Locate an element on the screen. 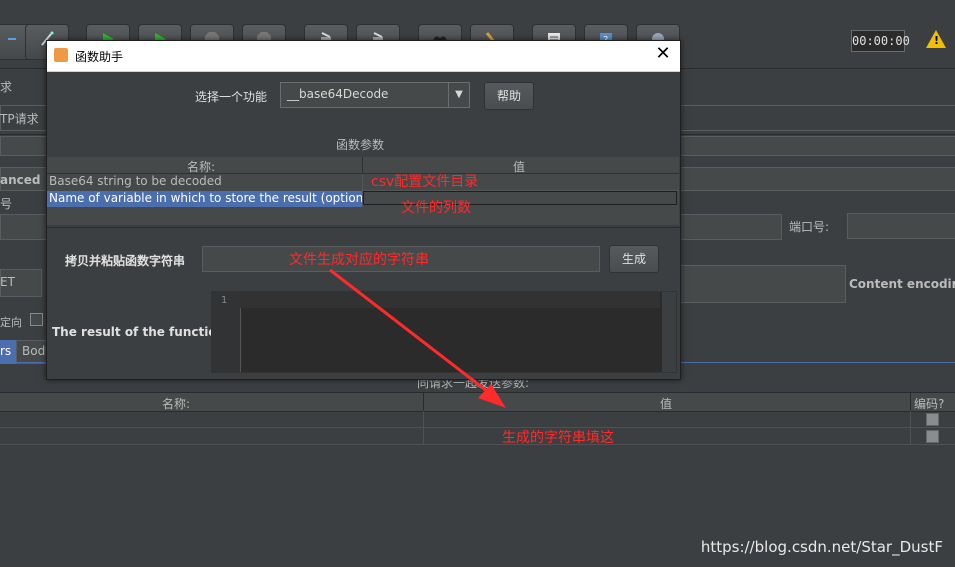  annotation-arrow is located at coordinates (417, 338).